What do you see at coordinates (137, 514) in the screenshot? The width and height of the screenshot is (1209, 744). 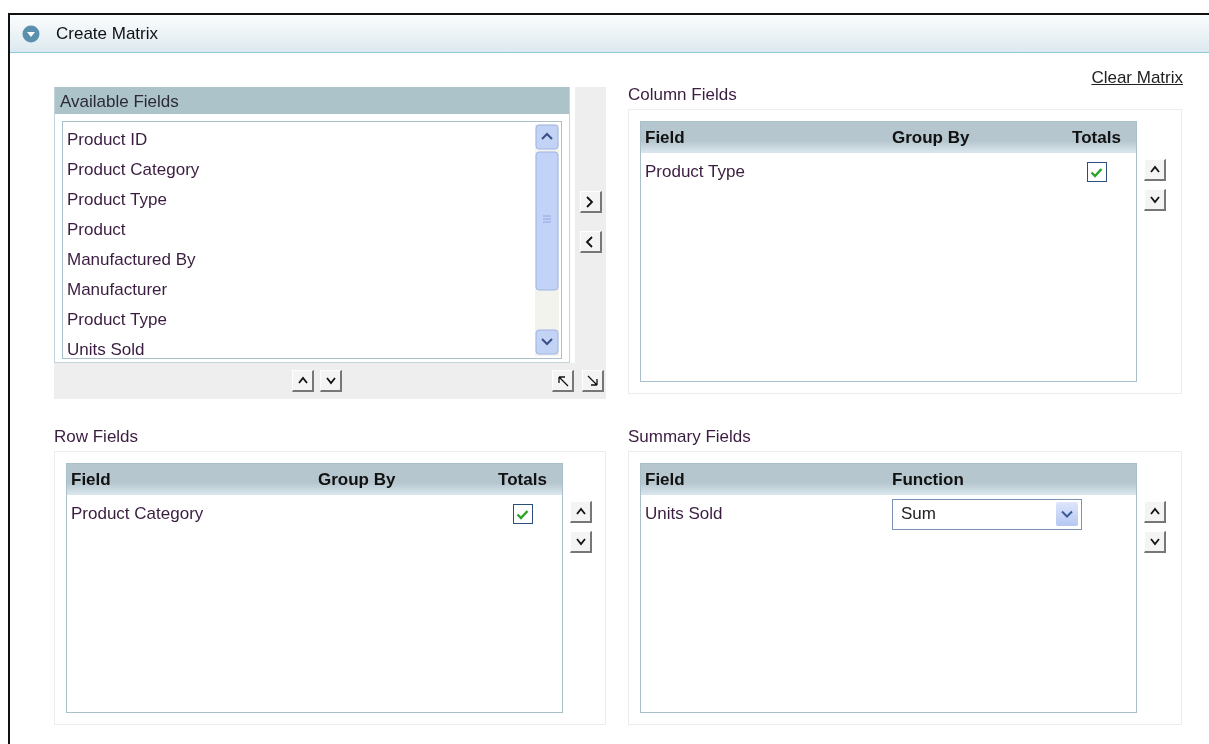 I see `table-cell-text: Product Category` at bounding box center [137, 514].